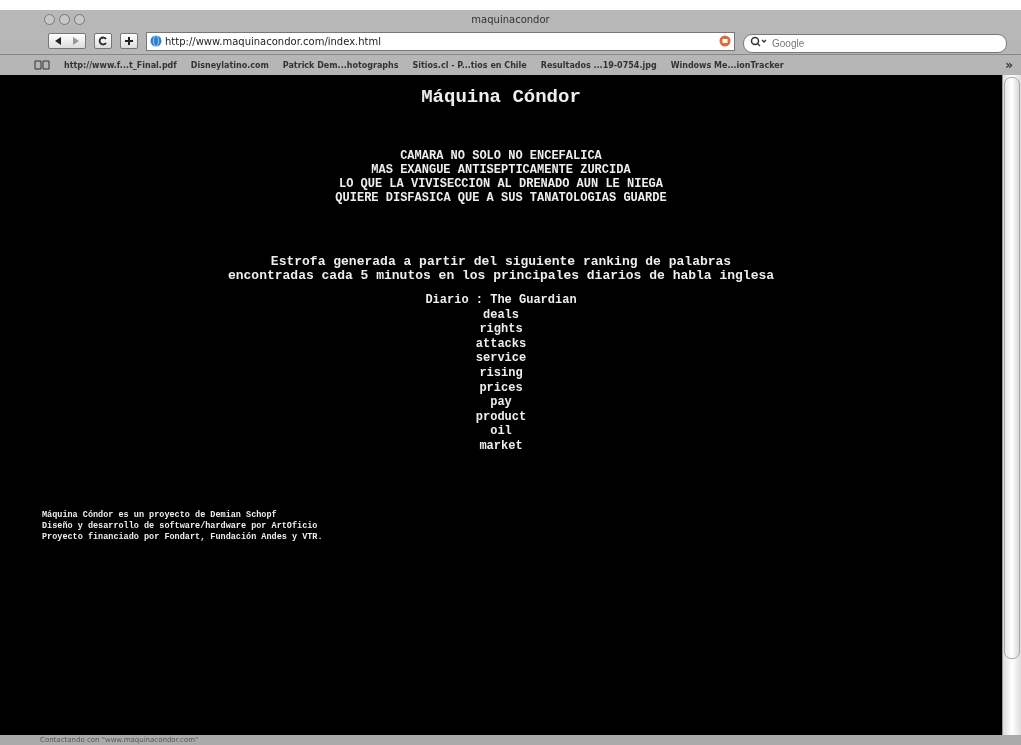 This screenshot has height=745, width=1021. Describe the element at coordinates (64, 19) in the screenshot. I see `minimize-button` at that location.